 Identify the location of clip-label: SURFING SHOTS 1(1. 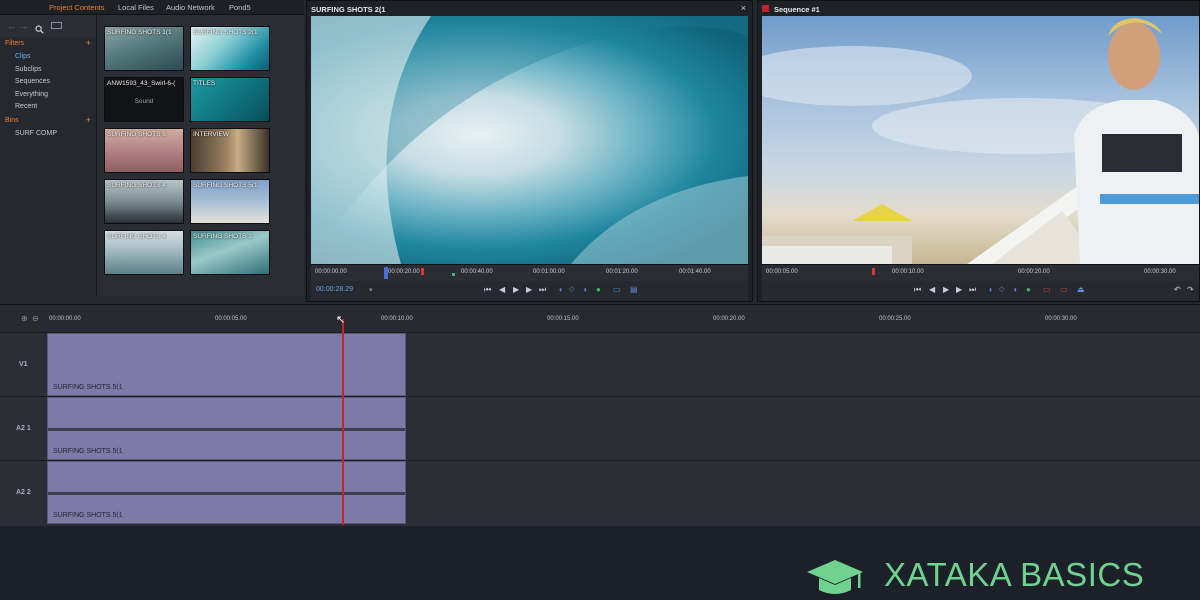
(139, 32).